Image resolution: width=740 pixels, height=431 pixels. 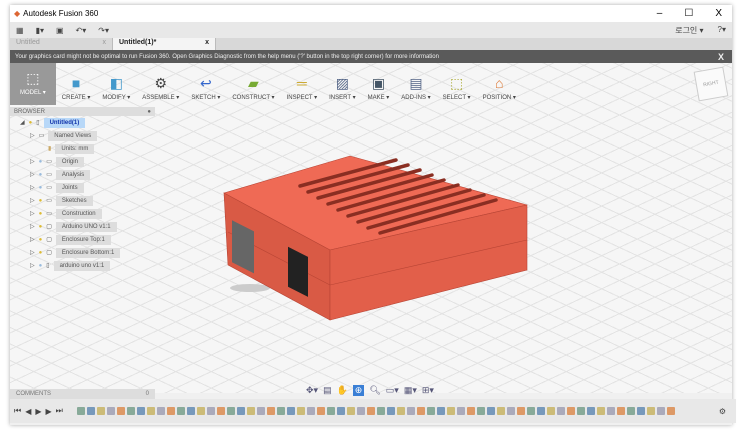 What do you see at coordinates (22, 122) in the screenshot?
I see `collapse-icon: ◢` at bounding box center [22, 122].